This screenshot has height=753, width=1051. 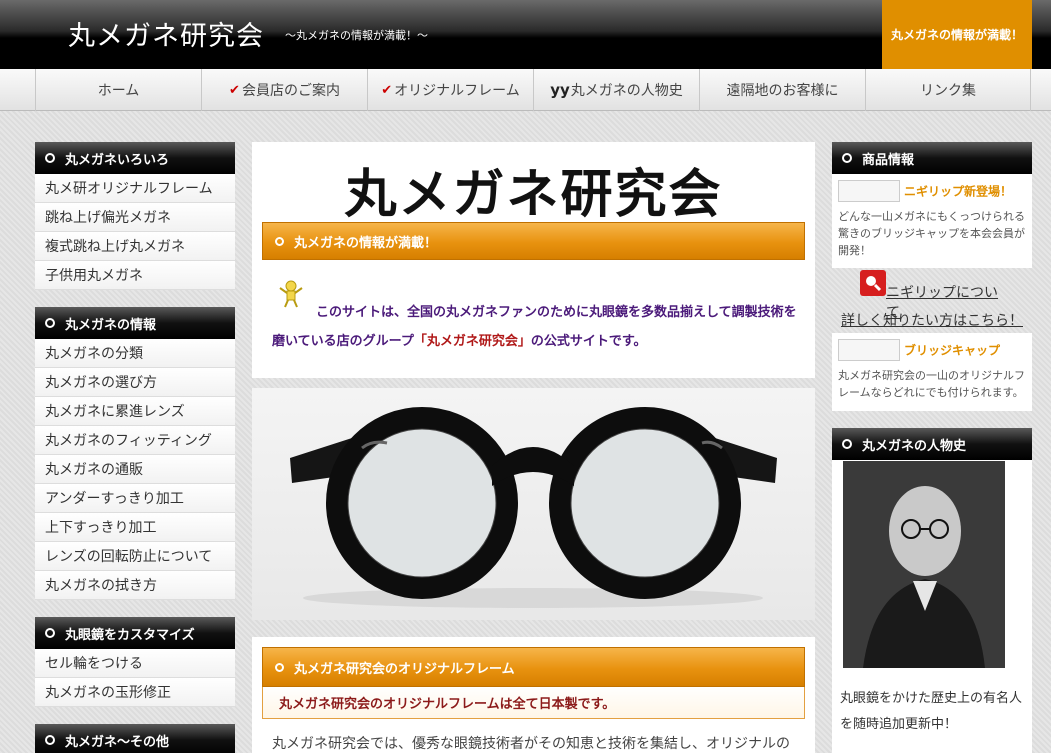 What do you see at coordinates (166, 33) in the screenshot?
I see `site-title: 丸メガネ研究会` at bounding box center [166, 33].